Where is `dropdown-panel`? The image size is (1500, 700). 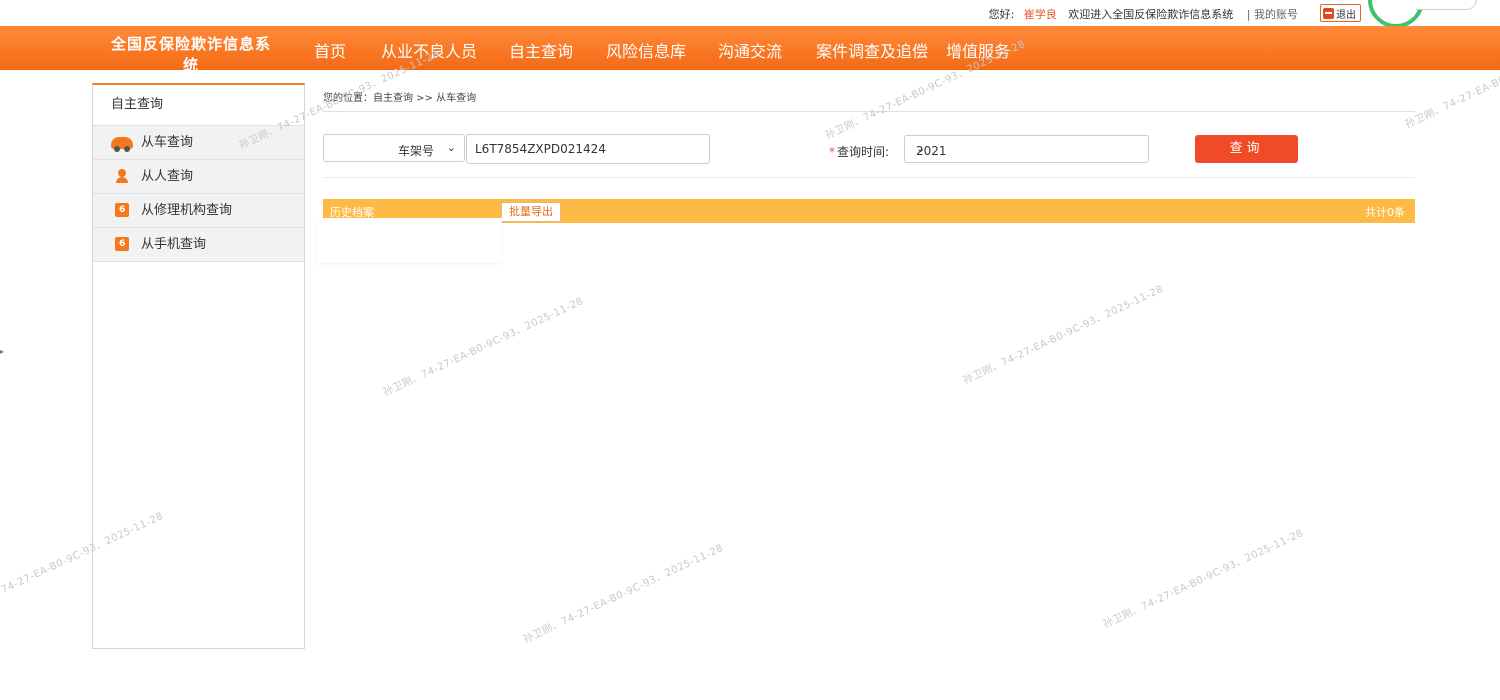
dropdown-panel is located at coordinates (409, 240).